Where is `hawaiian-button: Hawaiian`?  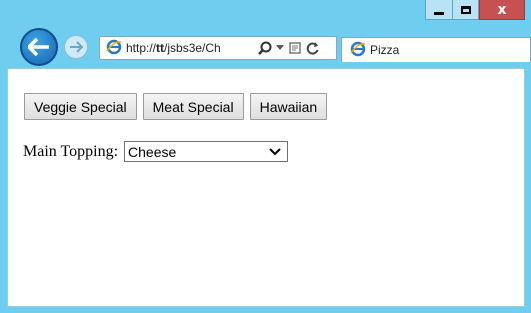
hawaiian-button: Hawaiian is located at coordinates (288, 106).